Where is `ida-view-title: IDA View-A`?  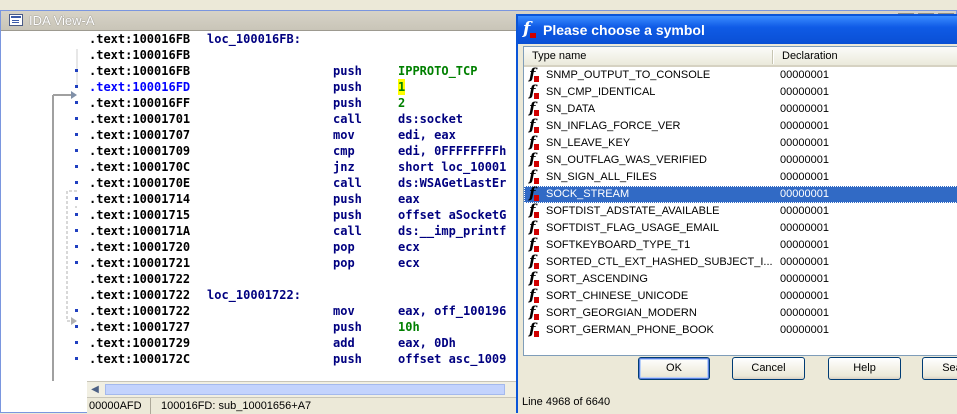
ida-view-title: IDA View-A is located at coordinates (62, 20).